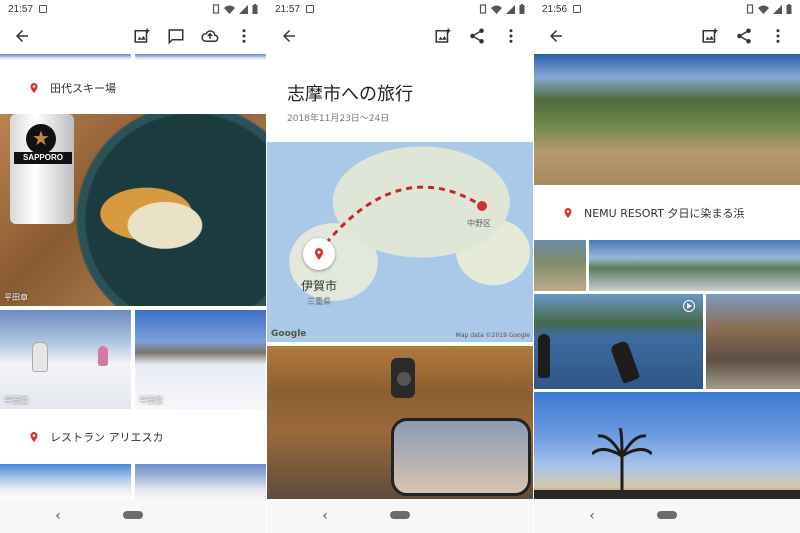 This screenshot has height=533, width=800. I want to click on comment-button, so click(176, 36).